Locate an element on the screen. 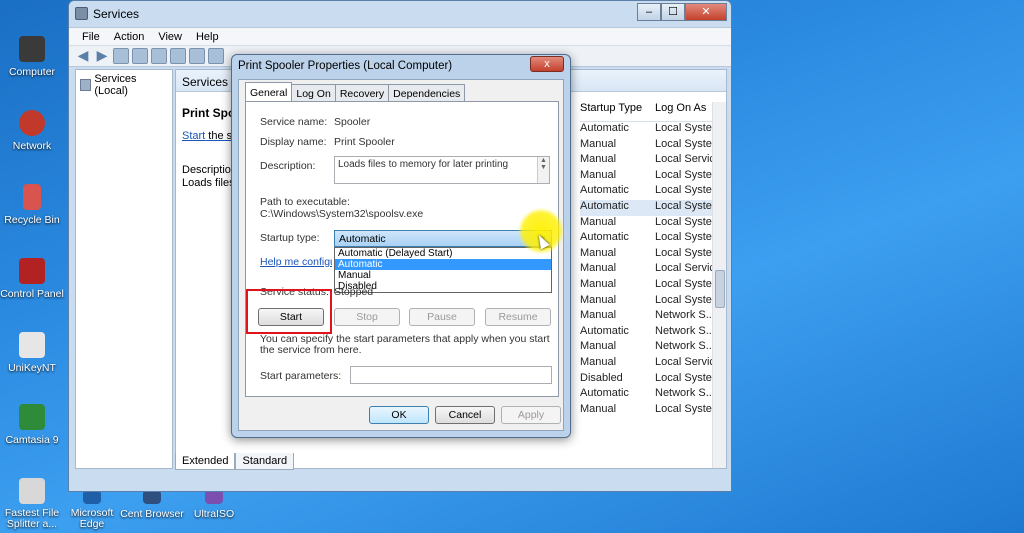 The height and width of the screenshot is (533, 1024). desktop-icon-ultraiso: UltraISO is located at coordinates (214, 505).